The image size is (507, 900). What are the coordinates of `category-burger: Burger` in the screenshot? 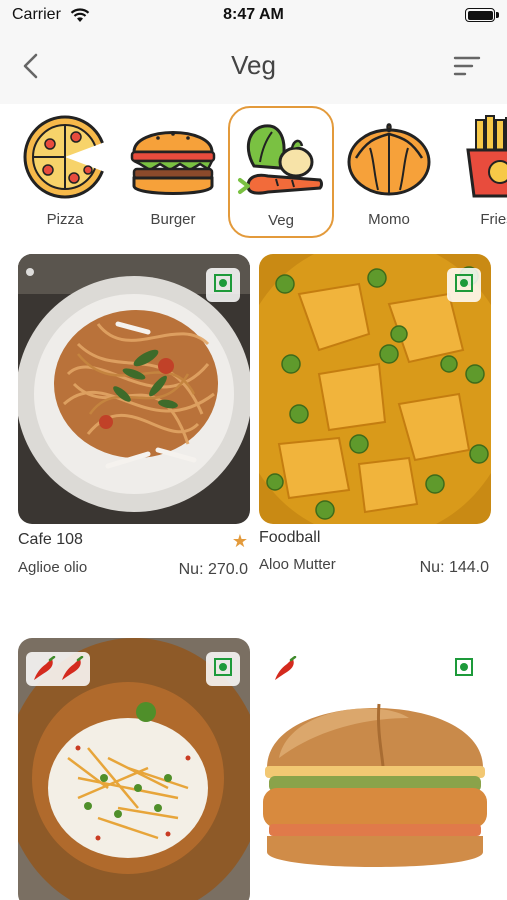 It's located at (173, 171).